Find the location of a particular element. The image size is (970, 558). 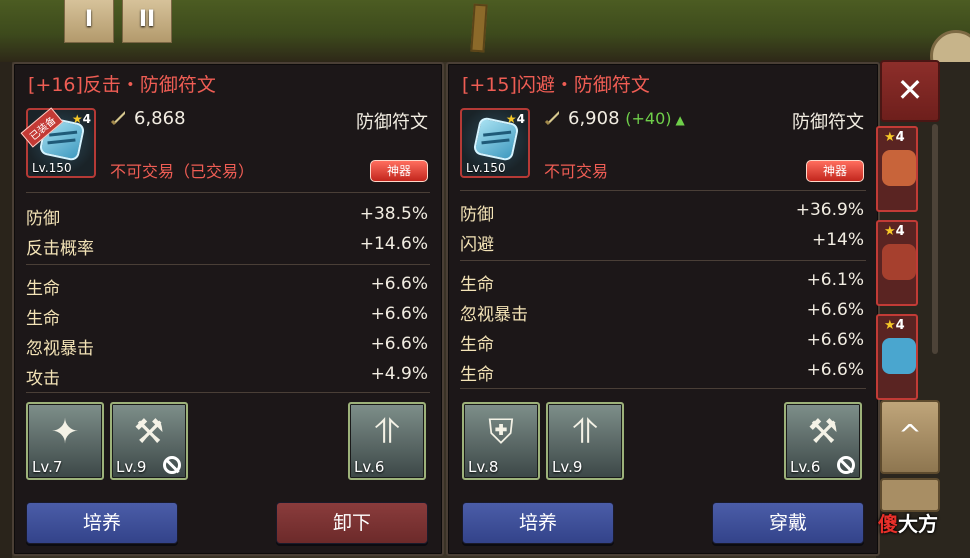

scroll-down-button is located at coordinates (910, 495).